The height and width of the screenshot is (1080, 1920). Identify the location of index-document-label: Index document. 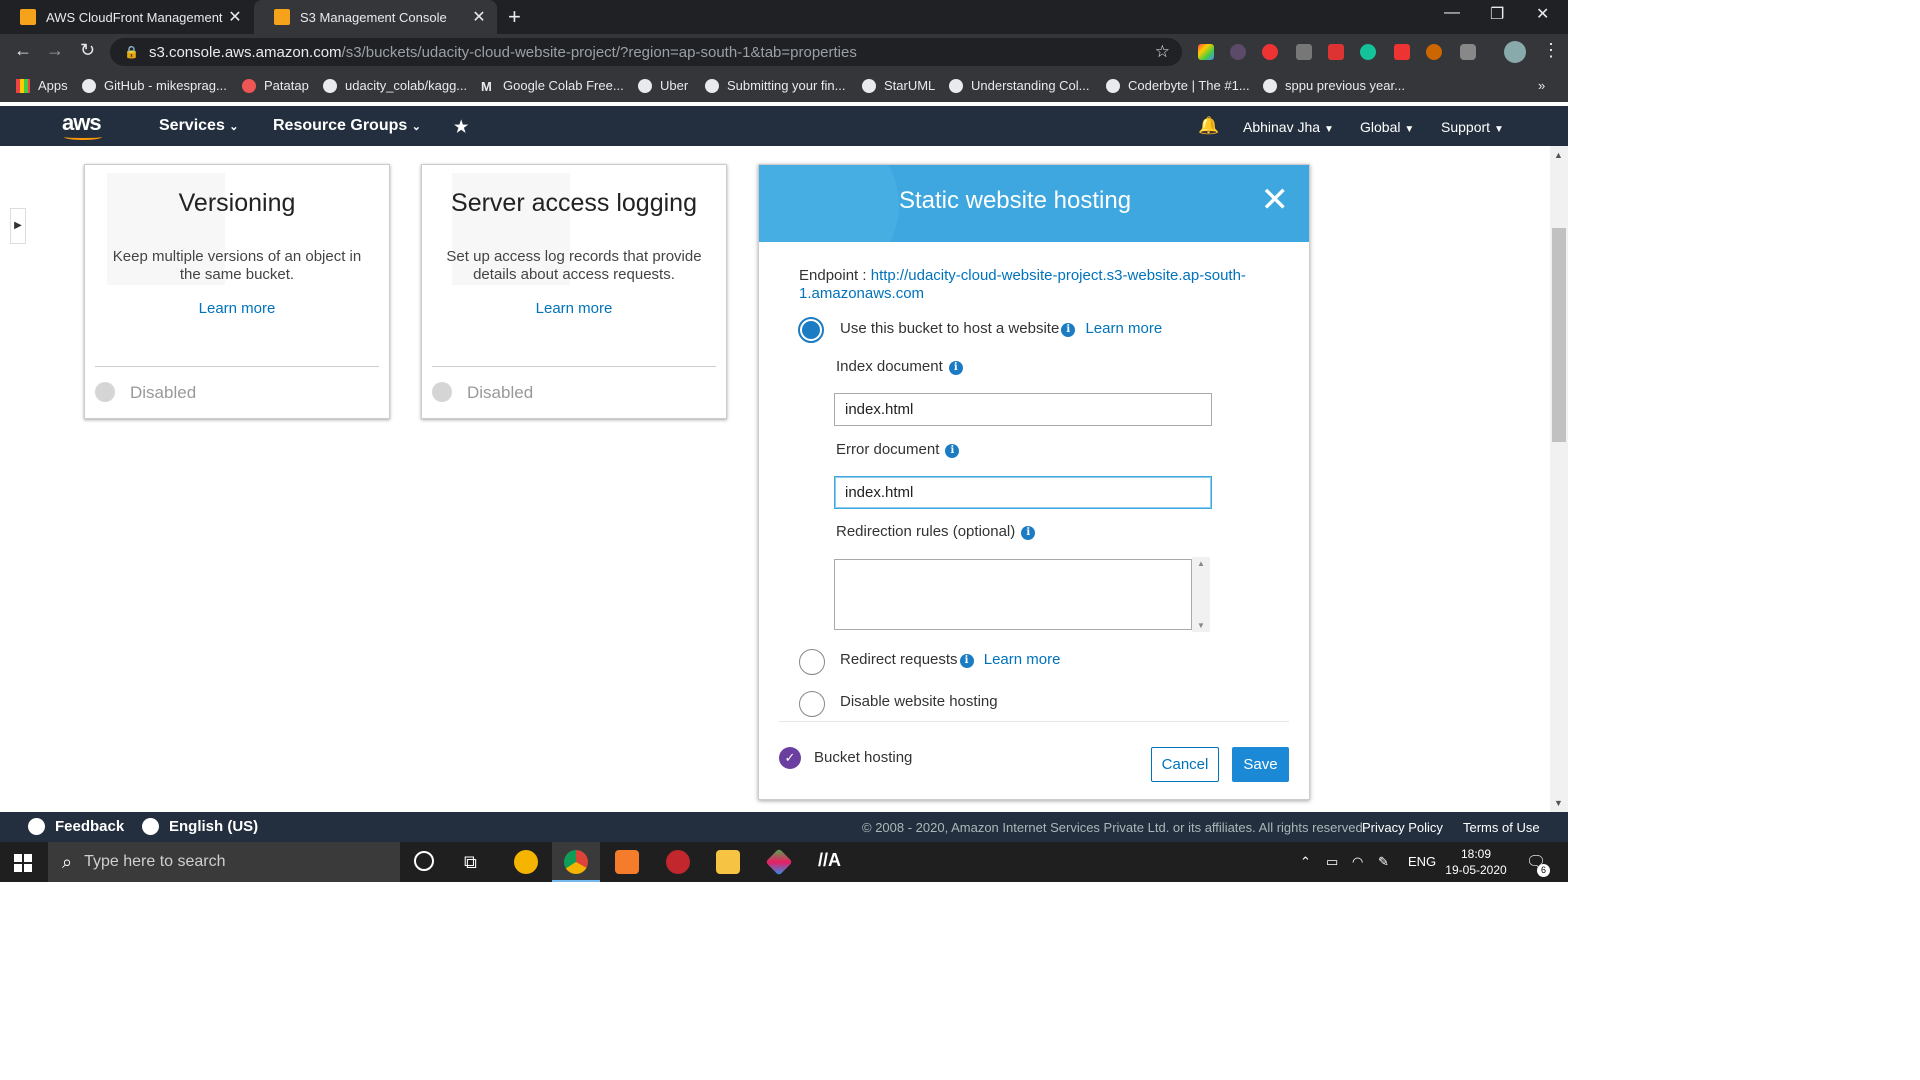
(889, 366).